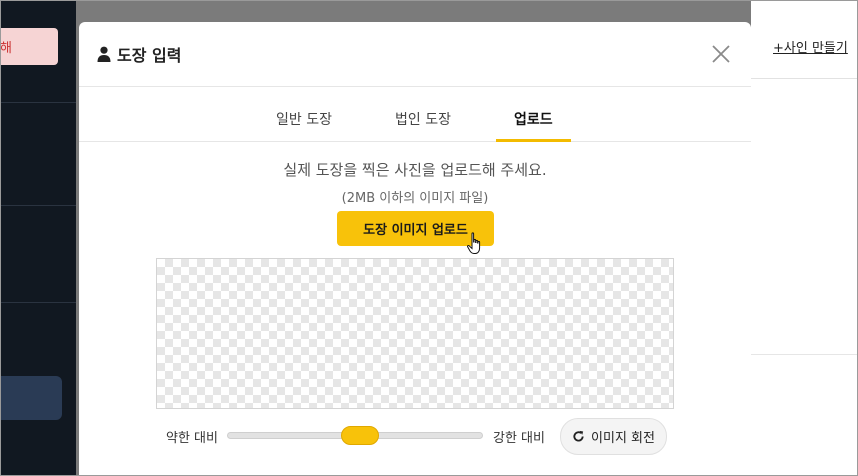  What do you see at coordinates (415, 54) in the screenshot?
I see `modal-header: 도장 입력` at bounding box center [415, 54].